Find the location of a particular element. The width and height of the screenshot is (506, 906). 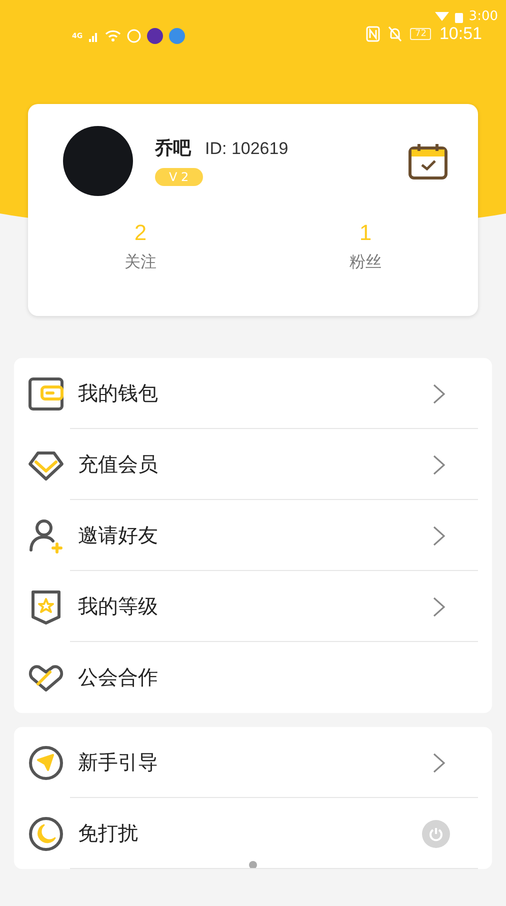

user-name: 乔吧 is located at coordinates (173, 148).